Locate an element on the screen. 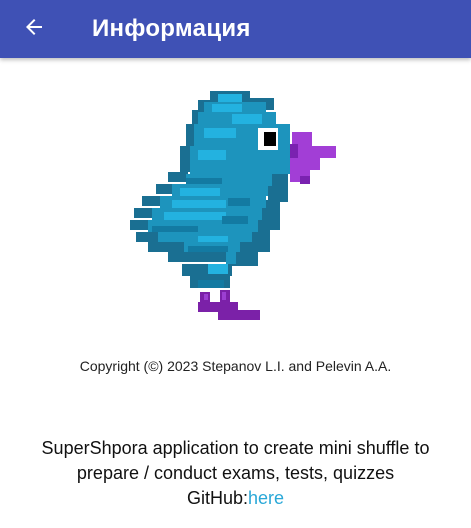  app-bar: Информация is located at coordinates (235, 29).